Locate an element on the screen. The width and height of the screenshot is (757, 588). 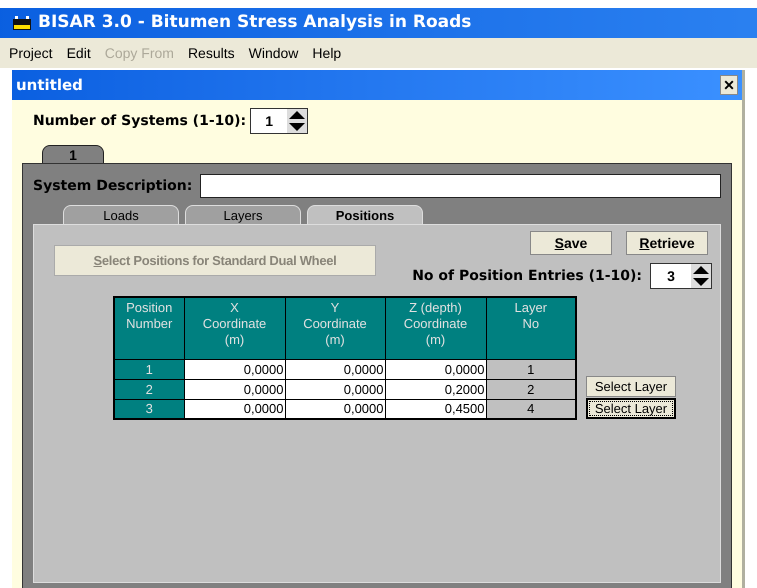
menu-item: Project is located at coordinates (31, 53).